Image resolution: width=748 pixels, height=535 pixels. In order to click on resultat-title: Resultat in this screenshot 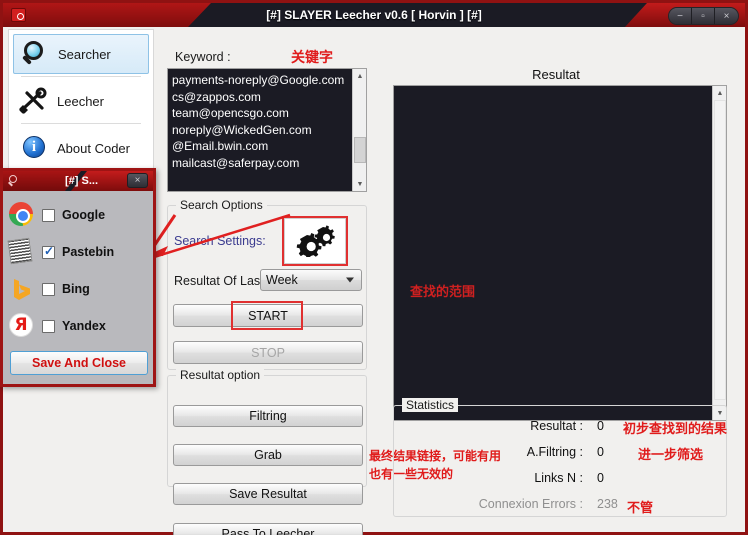, I will do `click(556, 74)`.